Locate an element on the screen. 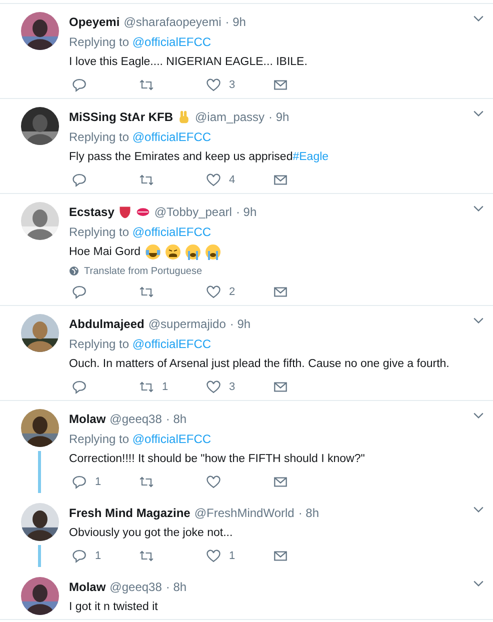 This screenshot has width=493, height=622. tweet-text: I love this Eagle.... NIGERIAN EAGLE... IBILE. is located at coordinates (188, 62).